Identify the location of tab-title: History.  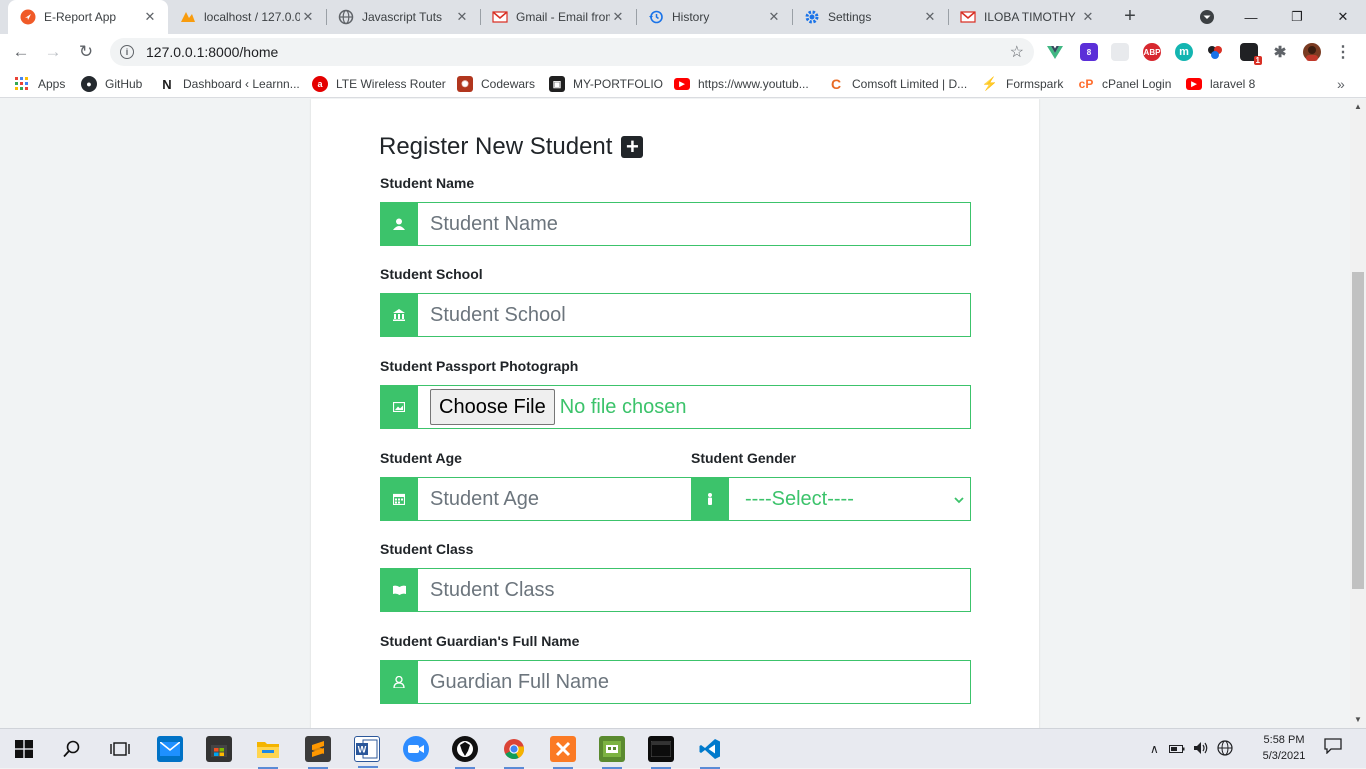
(691, 17).